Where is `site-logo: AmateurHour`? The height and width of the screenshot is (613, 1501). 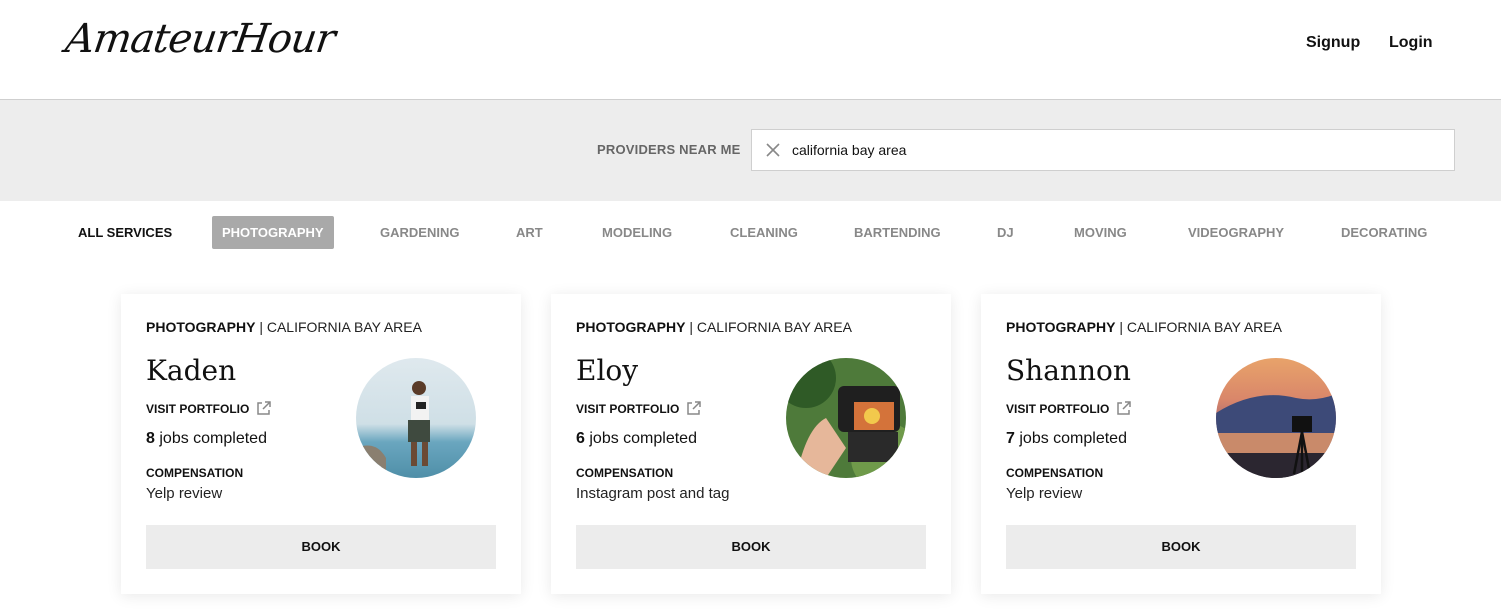 site-logo: AmateurHour is located at coordinates (200, 39).